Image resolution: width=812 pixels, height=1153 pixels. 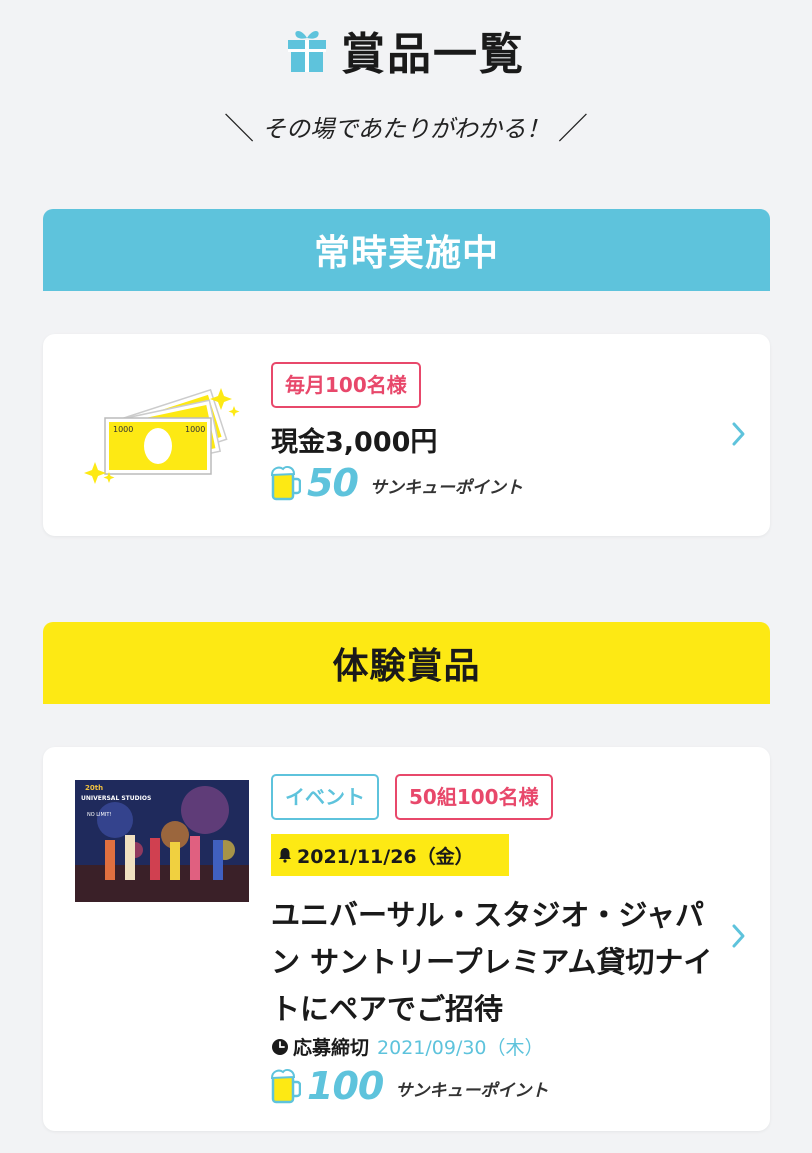 What do you see at coordinates (460, 1048) in the screenshot?
I see `deadline-date: 2021/09/30（木）` at bounding box center [460, 1048].